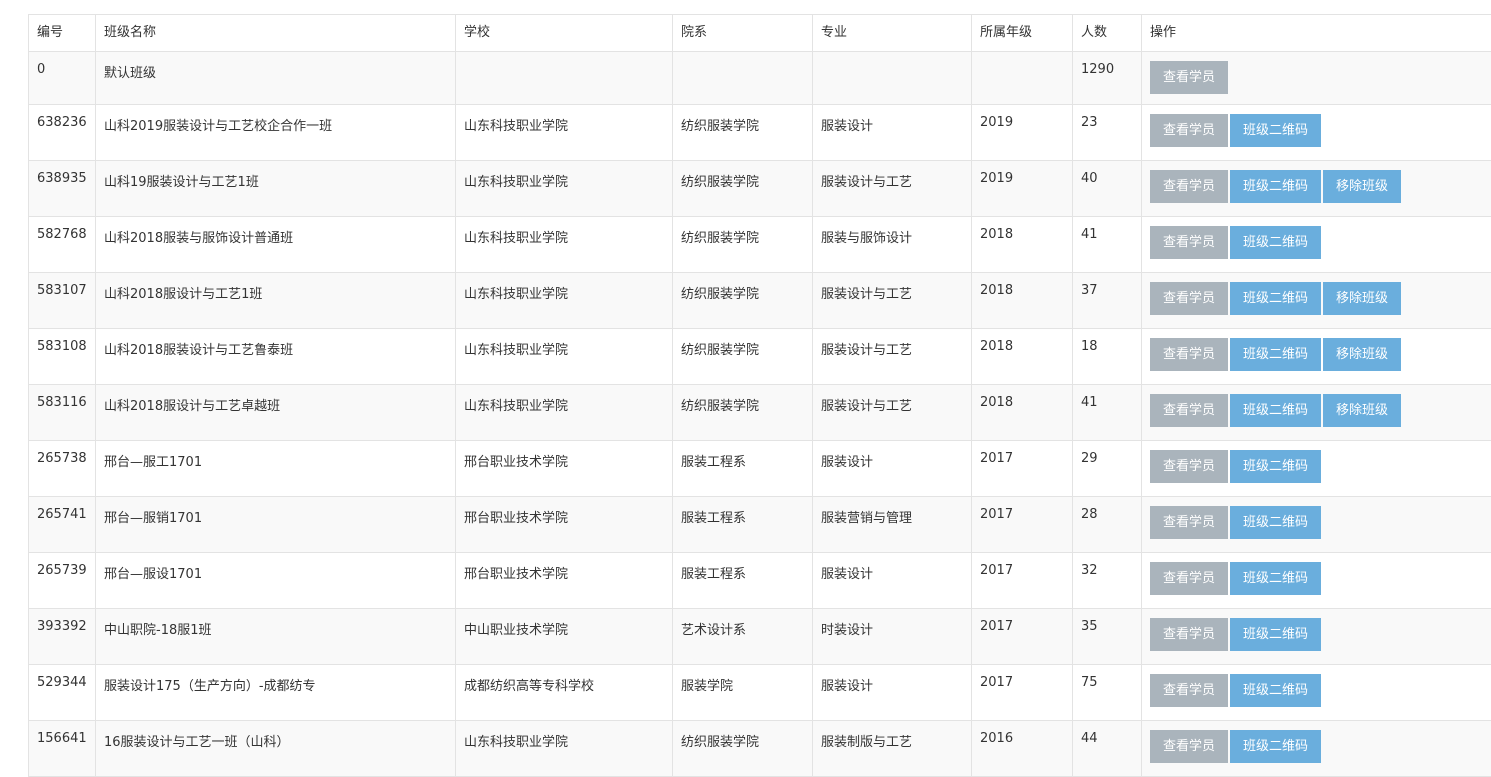 The height and width of the screenshot is (777, 1491). I want to click on cell-student-count: 18, so click(1107, 357).